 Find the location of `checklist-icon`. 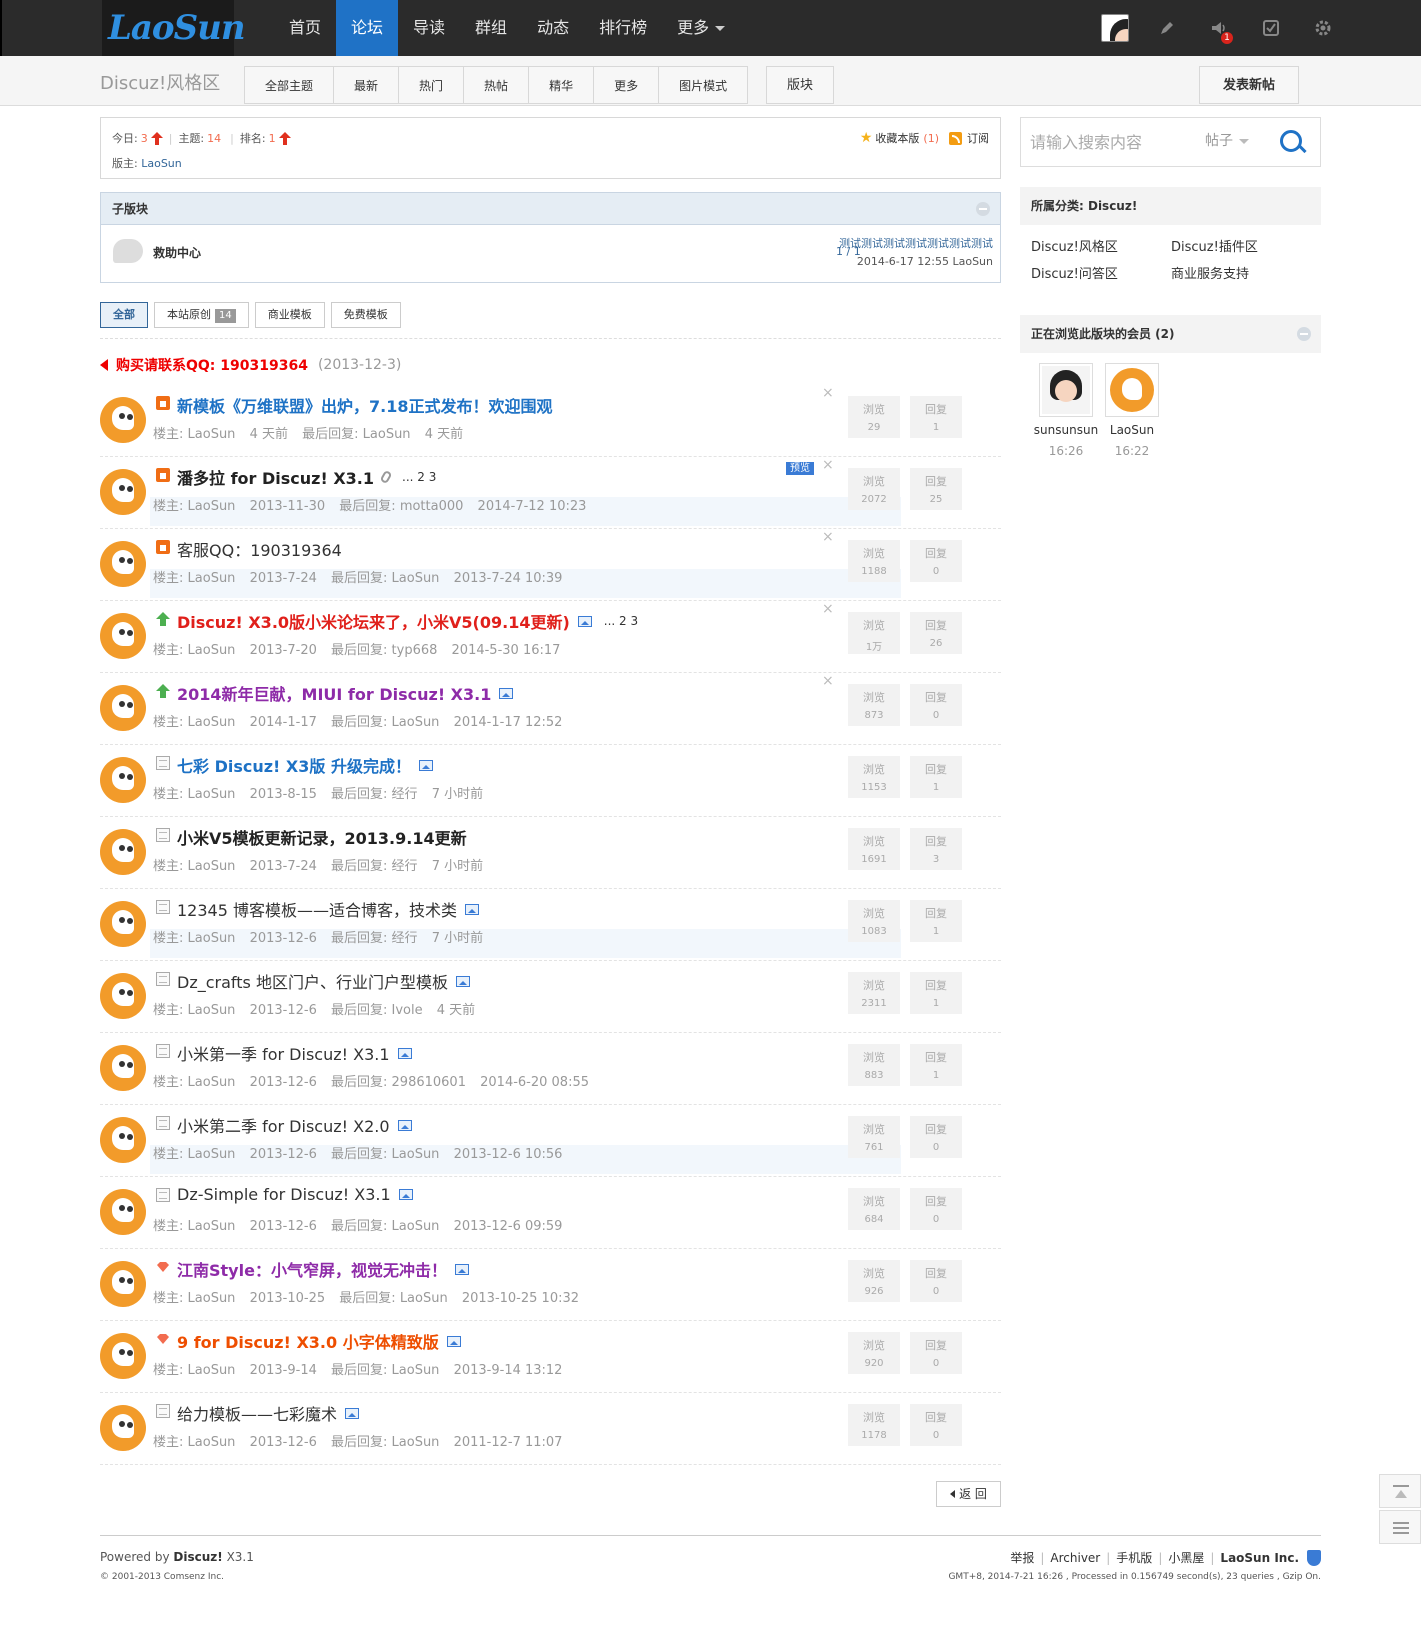

checklist-icon is located at coordinates (1271, 28).